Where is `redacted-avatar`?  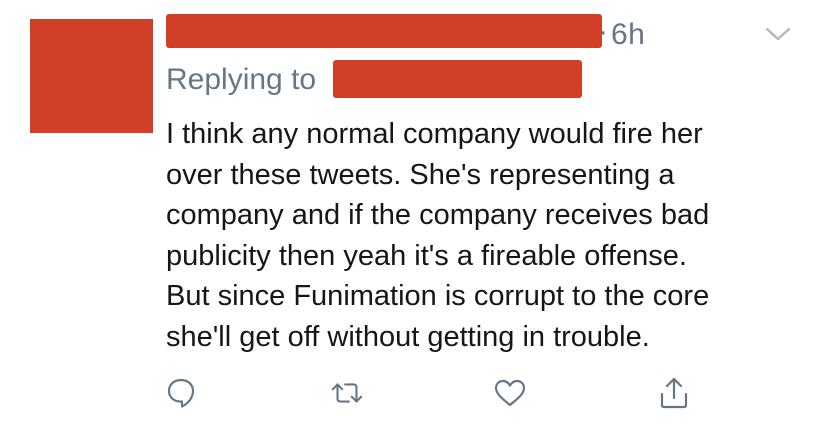
redacted-avatar is located at coordinates (91, 76).